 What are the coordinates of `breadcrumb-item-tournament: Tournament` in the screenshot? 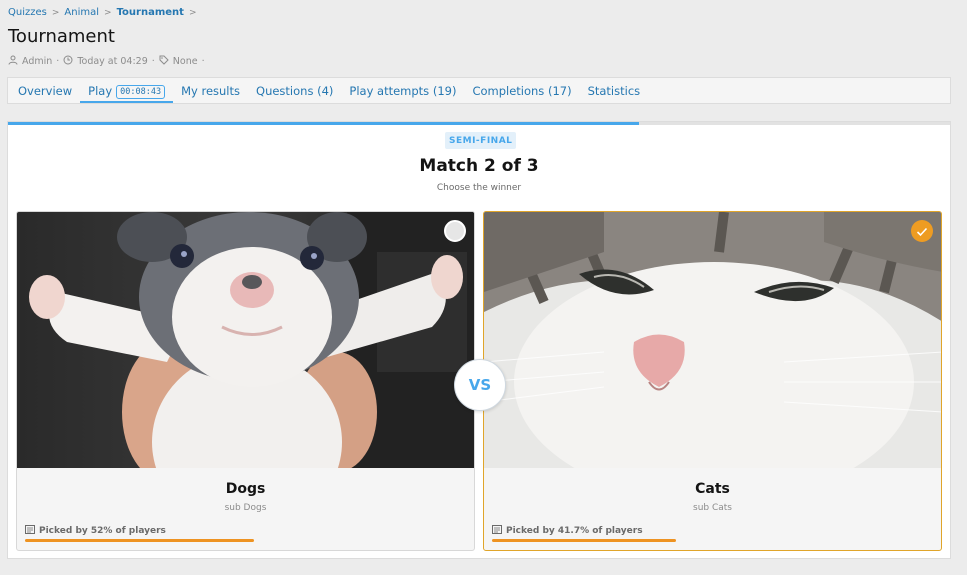 It's located at (150, 12).